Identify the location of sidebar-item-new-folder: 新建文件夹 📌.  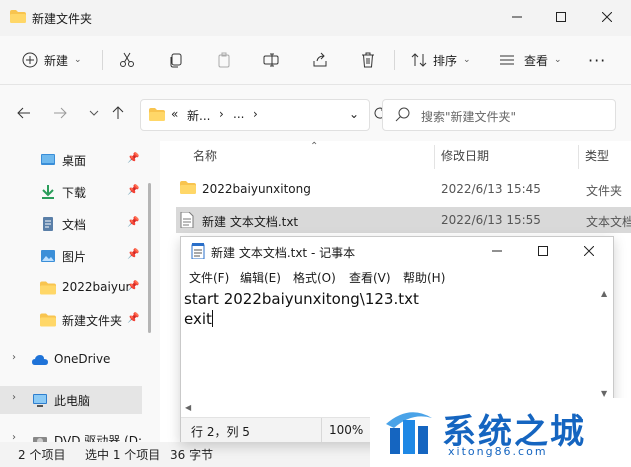
(71, 320).